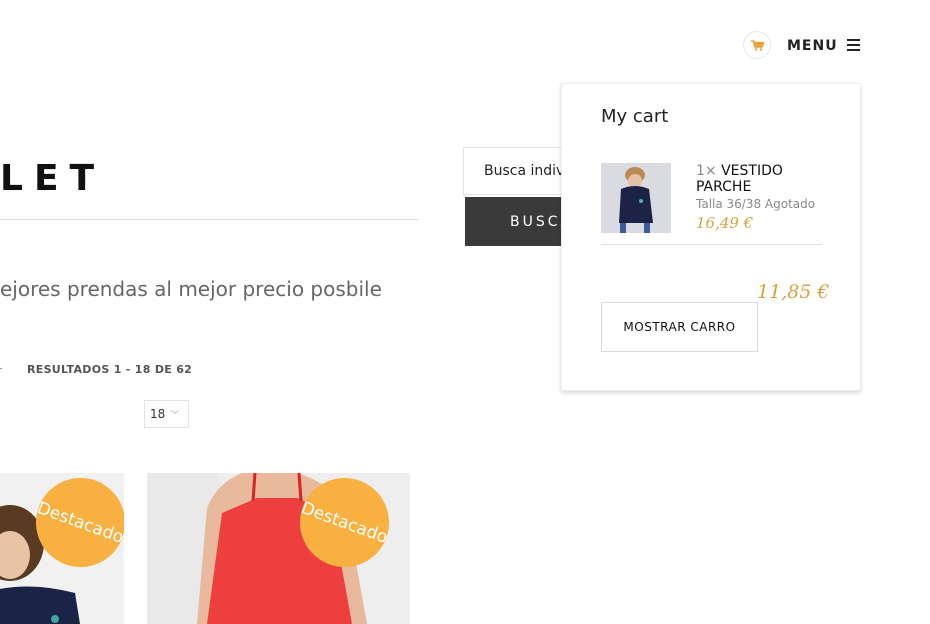 This screenshot has width=930, height=624. What do you see at coordinates (711, 244) in the screenshot?
I see `cart-divider` at bounding box center [711, 244].